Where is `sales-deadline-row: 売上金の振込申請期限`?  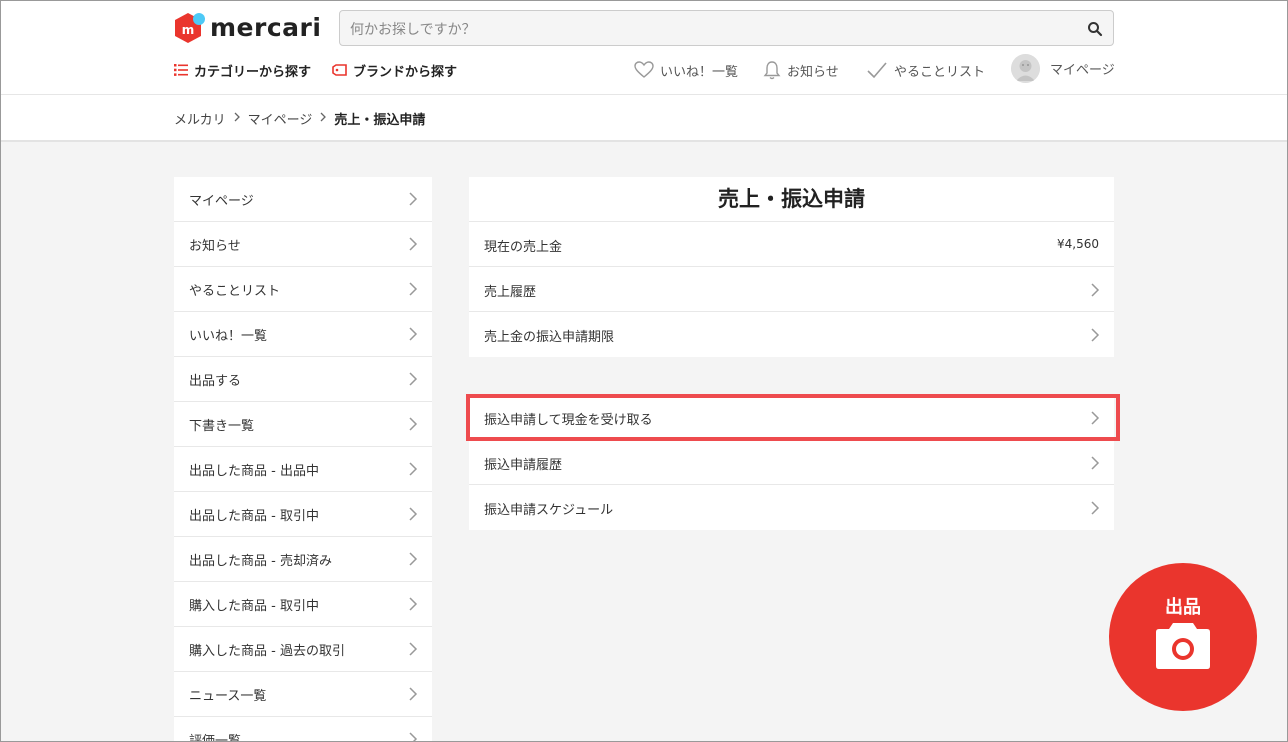 sales-deadline-row: 売上金の振込申請期限 is located at coordinates (791, 334).